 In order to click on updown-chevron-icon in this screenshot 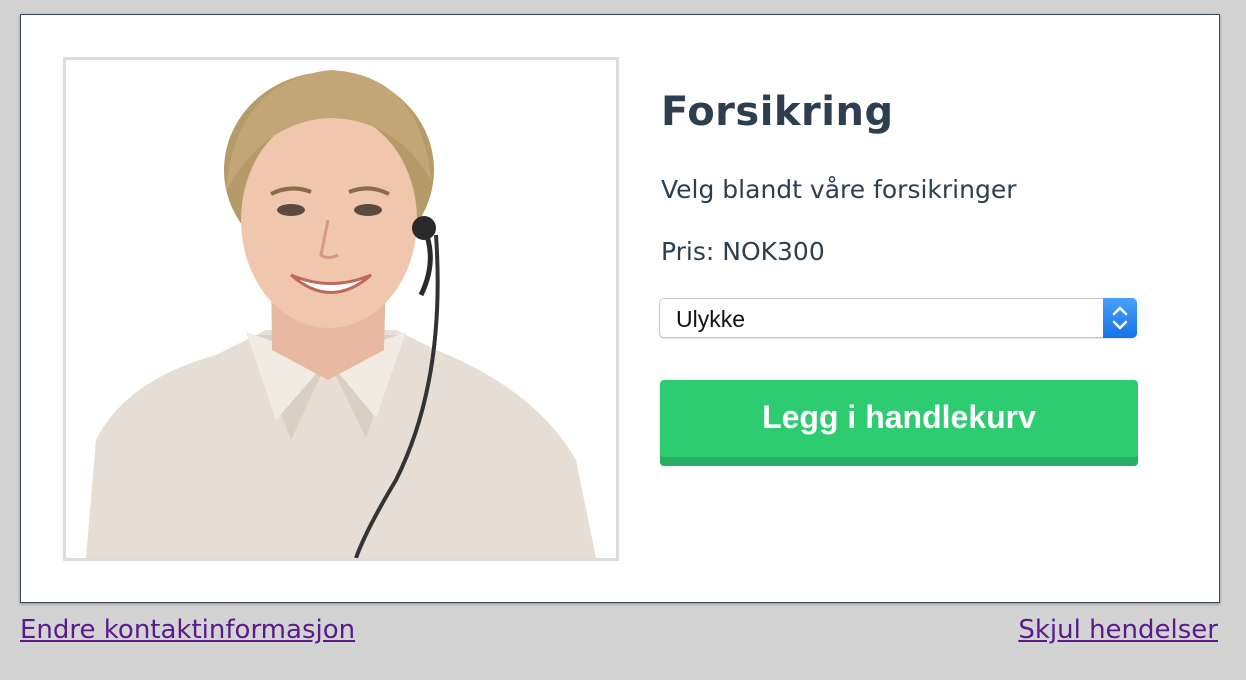, I will do `click(1120, 318)`.